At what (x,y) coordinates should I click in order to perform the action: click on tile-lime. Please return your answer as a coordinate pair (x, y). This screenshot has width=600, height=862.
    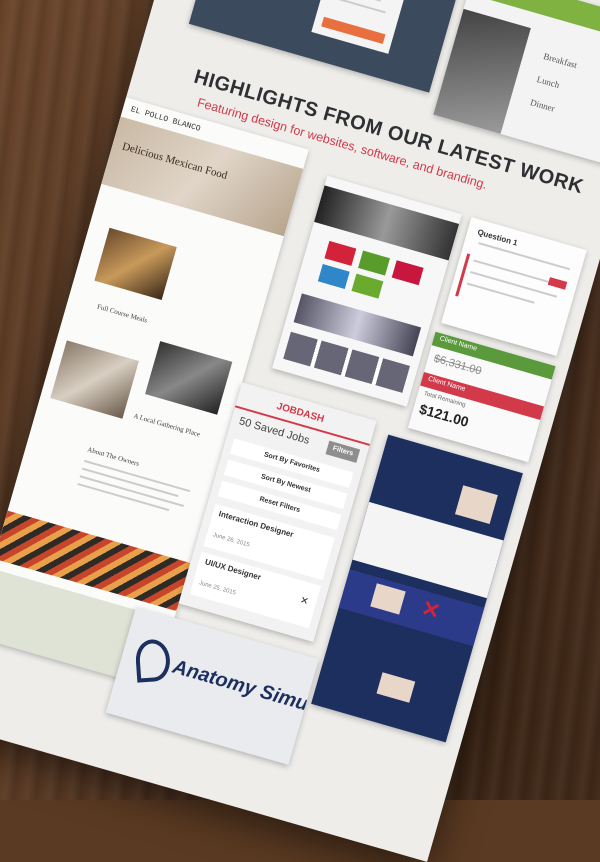
    Looking at the image, I should click on (367, 286).